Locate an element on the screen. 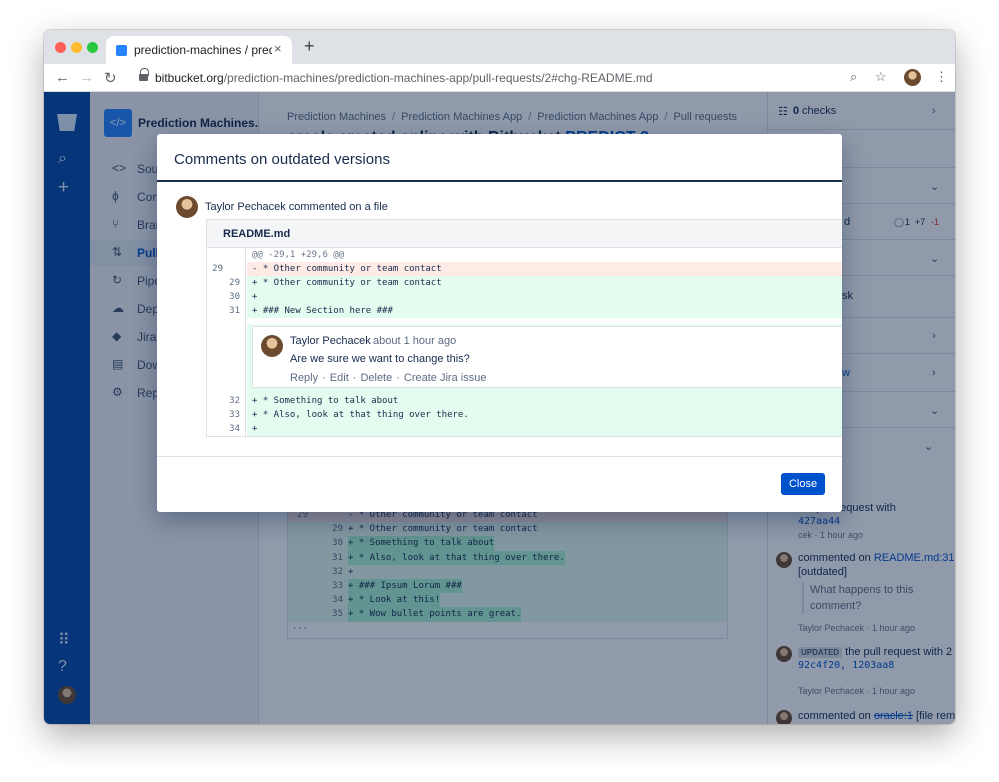 This screenshot has height=782, width=999. comment-body: Are we sure we want to change this? is located at coordinates (380, 359).